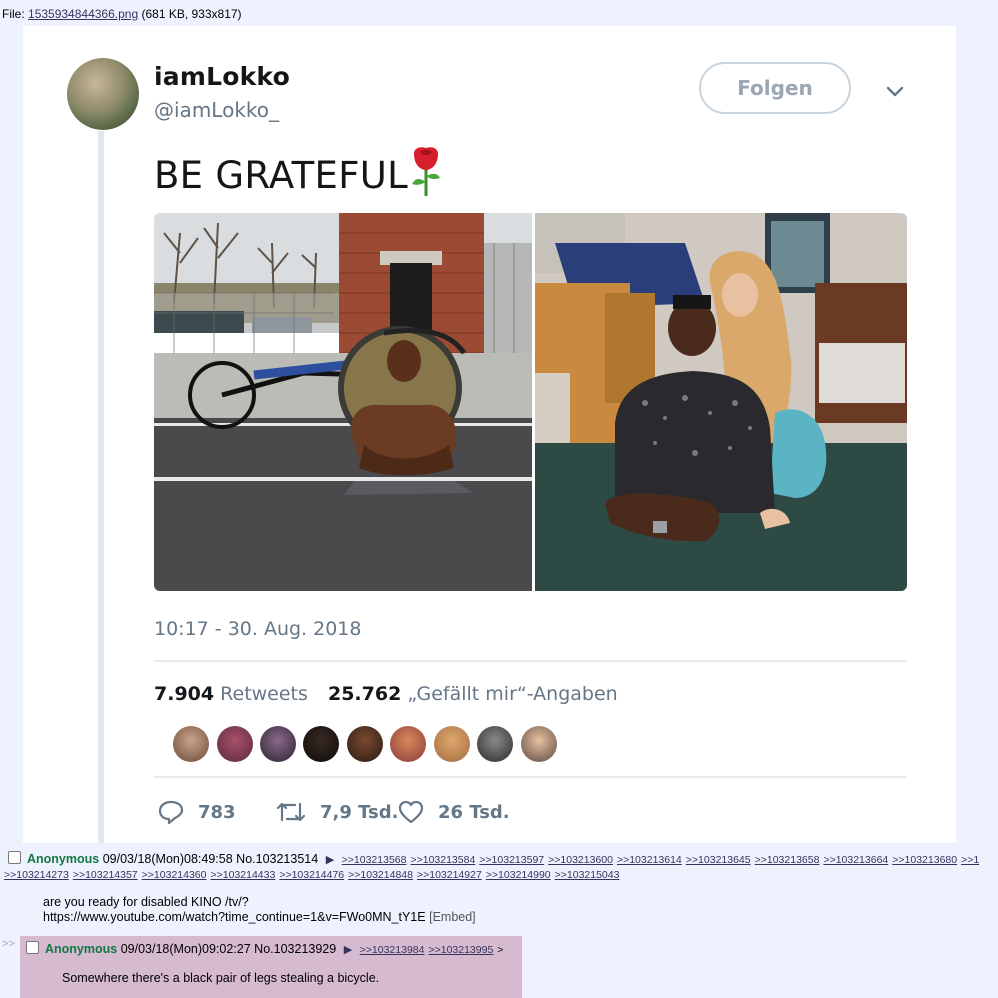  Describe the element at coordinates (474, 812) in the screenshot. I see `like-count: 26 Tsd.` at that location.